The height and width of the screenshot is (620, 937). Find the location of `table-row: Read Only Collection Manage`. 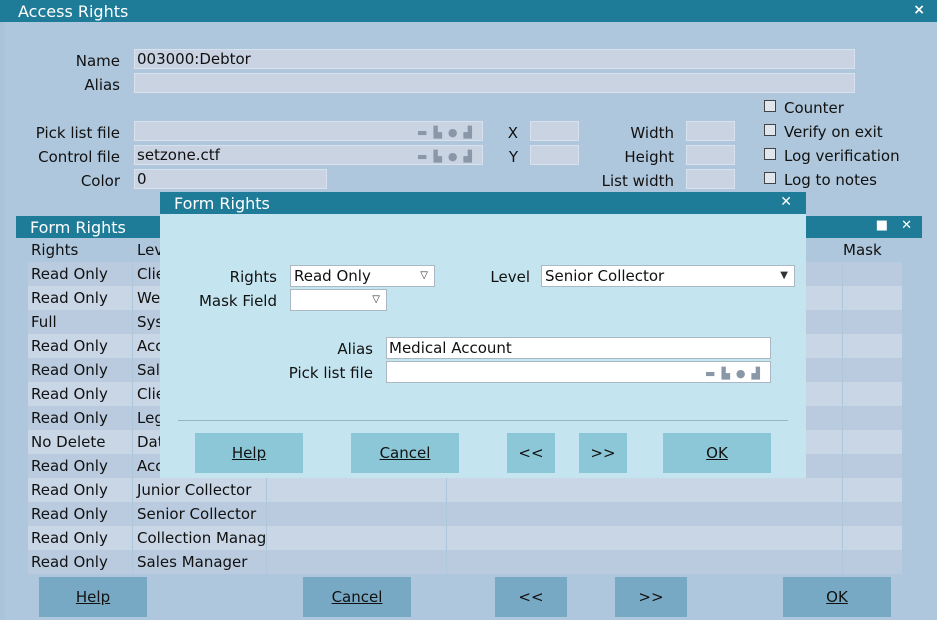

table-row: Read Only Collection Manage is located at coordinates (465, 538).